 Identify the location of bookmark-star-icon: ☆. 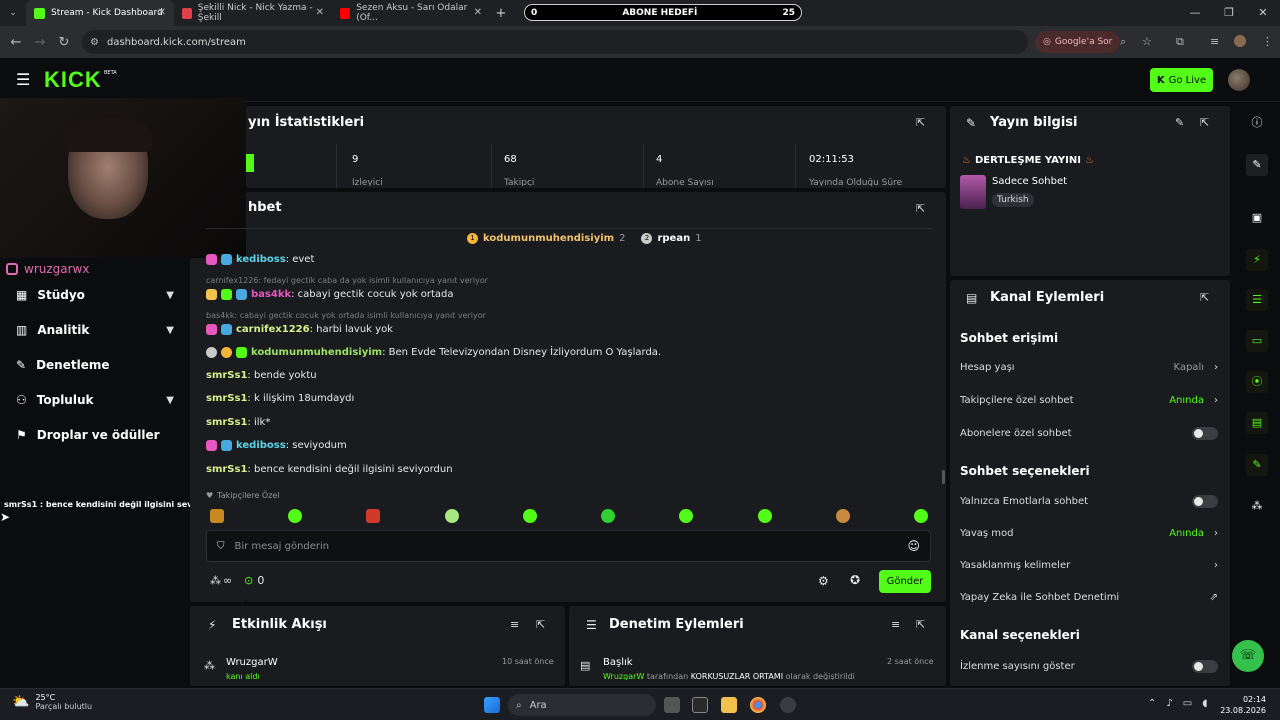
(1147, 41).